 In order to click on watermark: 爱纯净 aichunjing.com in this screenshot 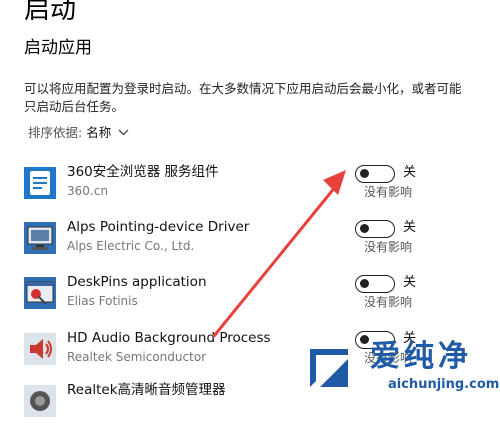, I will do `click(399, 370)`.